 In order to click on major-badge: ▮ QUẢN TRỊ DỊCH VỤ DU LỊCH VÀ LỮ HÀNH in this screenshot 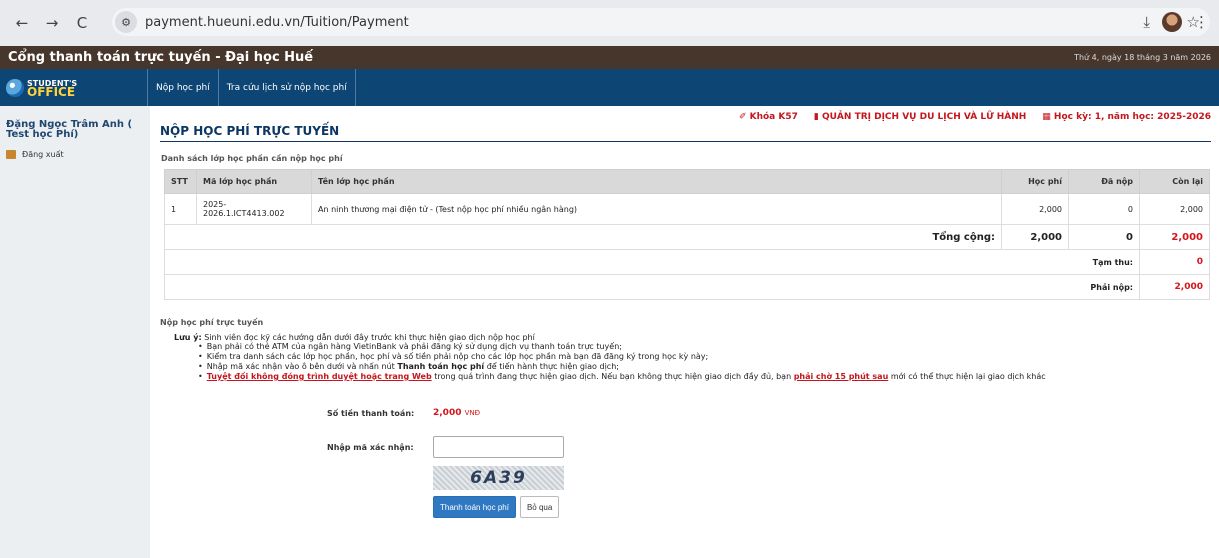, I will do `click(920, 117)`.